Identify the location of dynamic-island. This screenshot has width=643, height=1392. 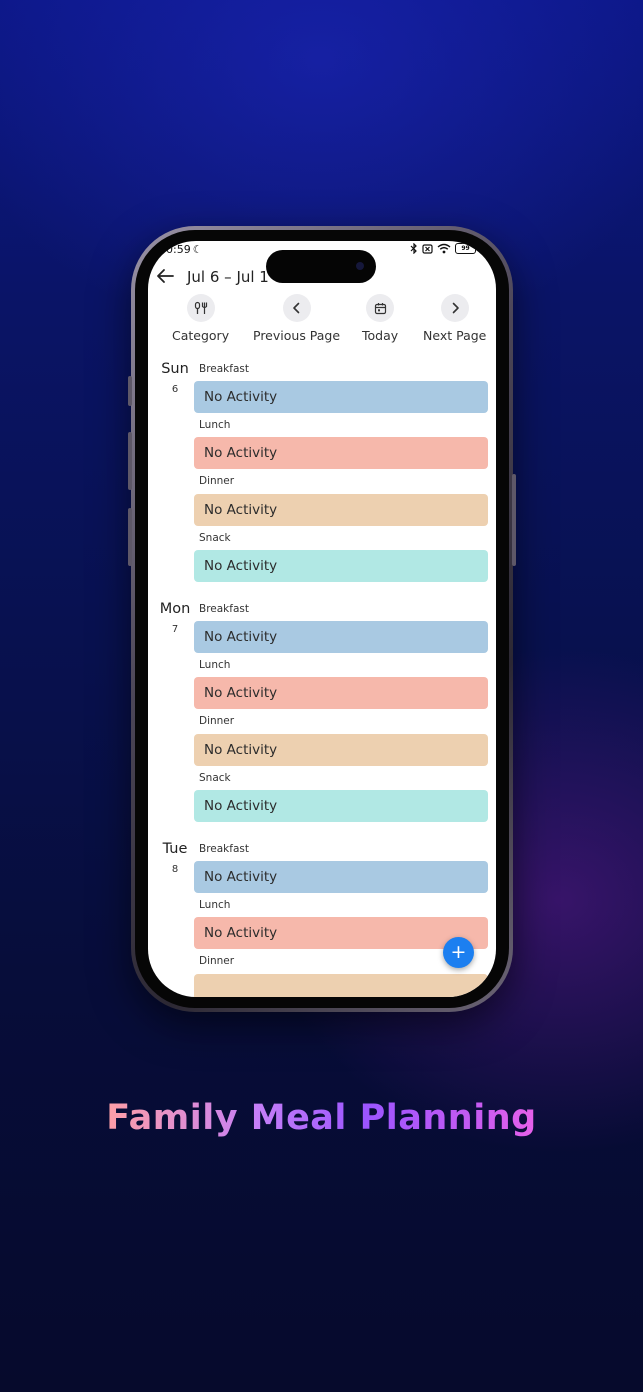
(321, 266).